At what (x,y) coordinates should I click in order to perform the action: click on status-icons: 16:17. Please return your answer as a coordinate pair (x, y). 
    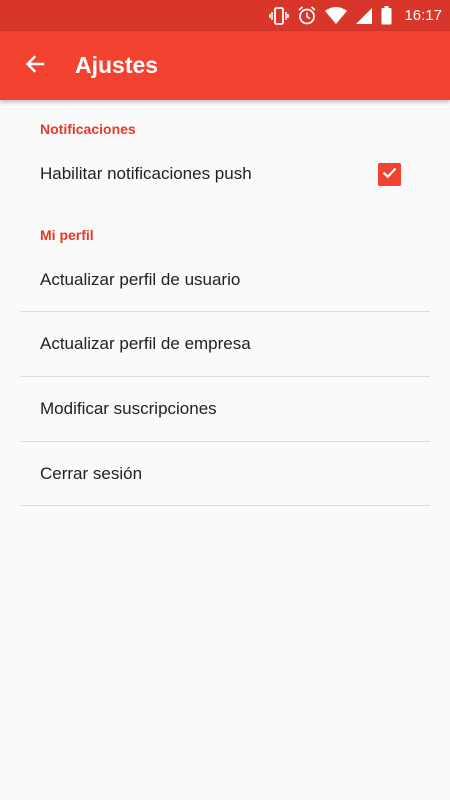
    Looking at the image, I should click on (355, 15).